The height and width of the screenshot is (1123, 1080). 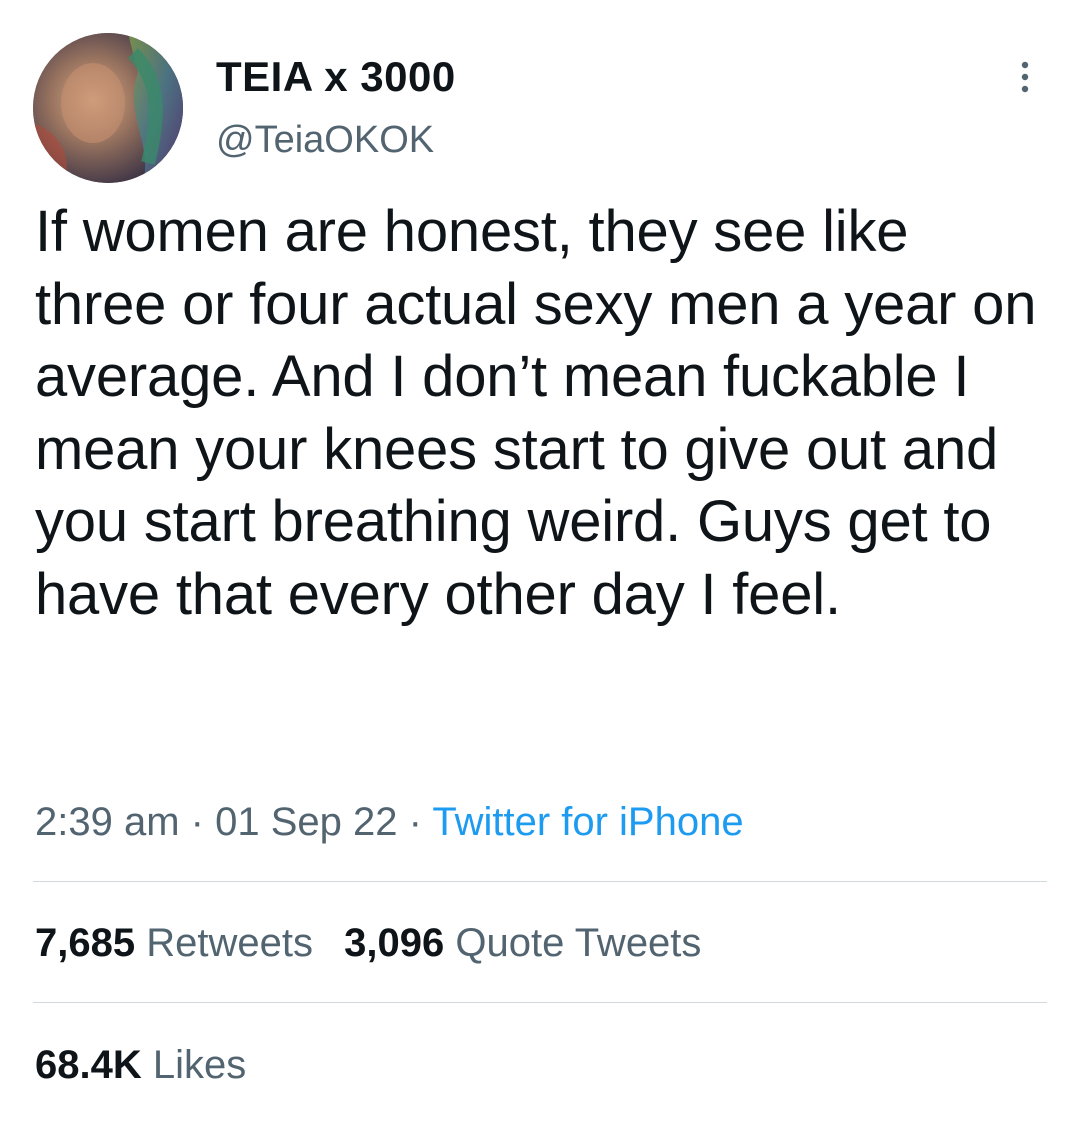 I want to click on stats-row-shares: 7,685 Retweets 3,096 Quote Tweets, so click(x=368, y=943).